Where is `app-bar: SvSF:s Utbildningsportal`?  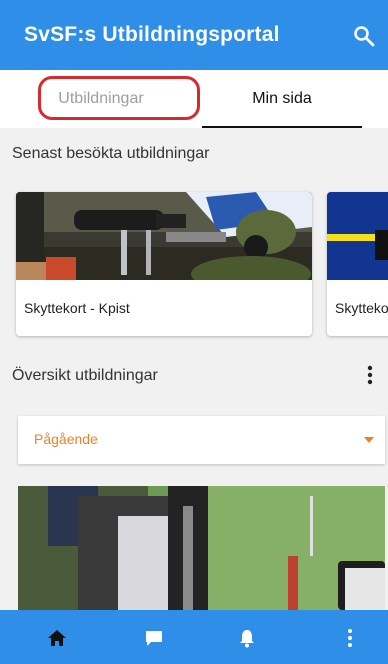 app-bar: SvSF:s Utbildningsportal is located at coordinates (194, 35).